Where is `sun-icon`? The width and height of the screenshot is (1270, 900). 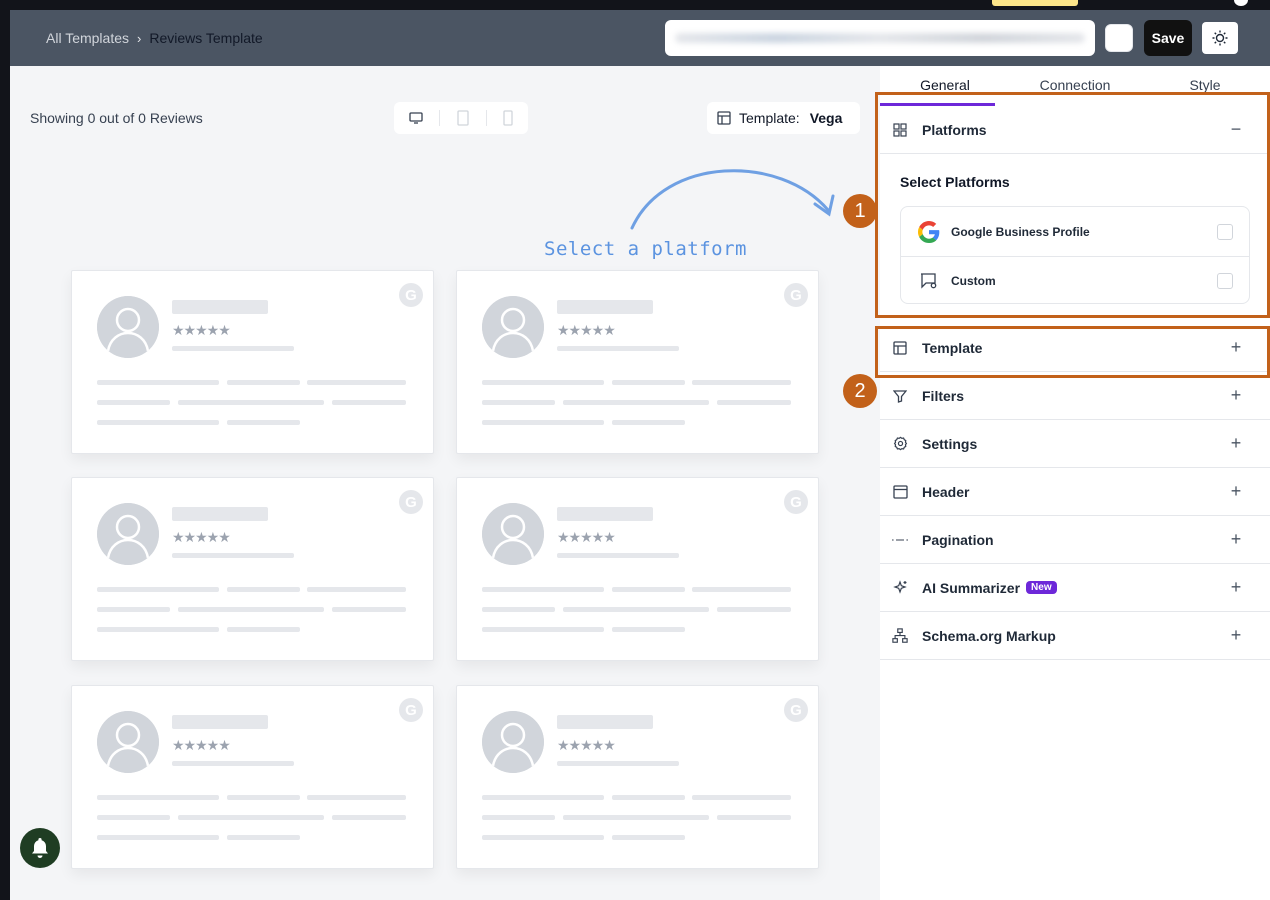
sun-icon is located at coordinates (1220, 38).